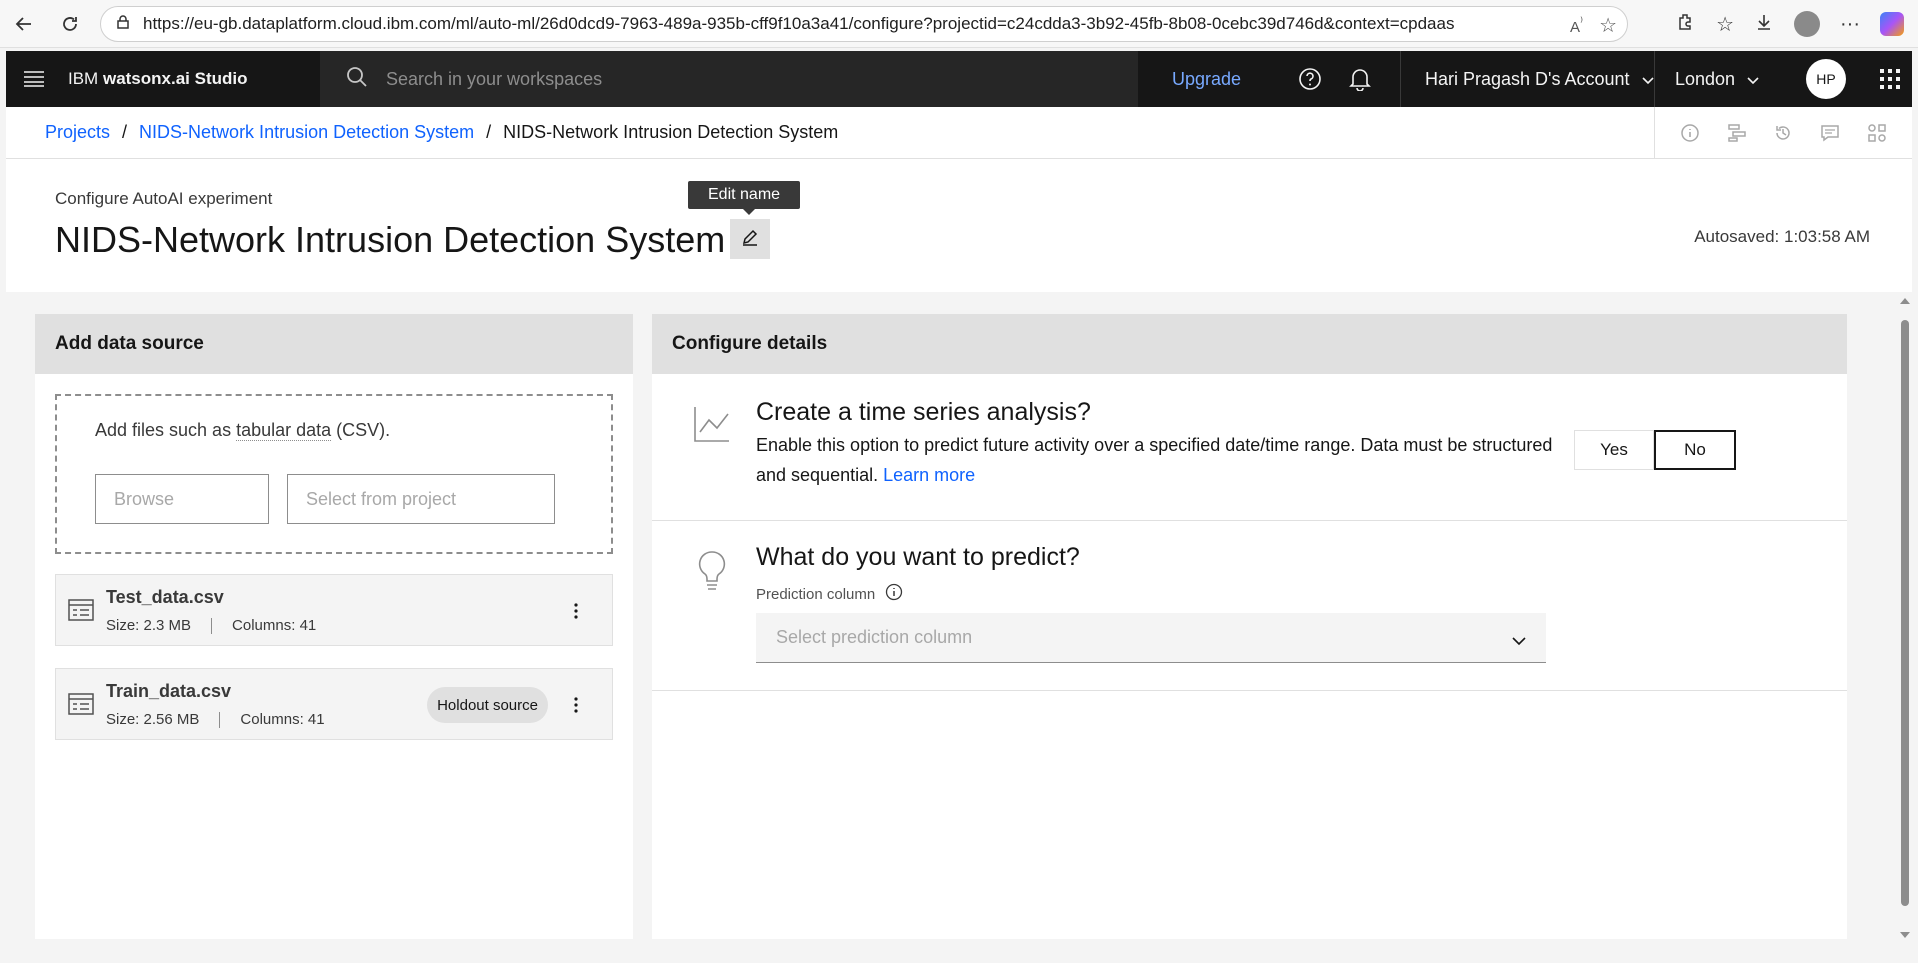 The image size is (1918, 963). I want to click on holdout-source-tag: Holdout source, so click(487, 705).